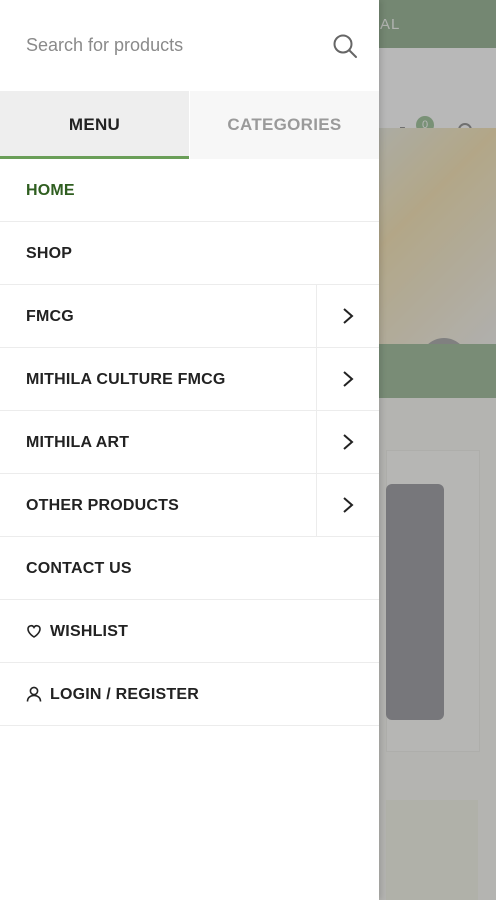 The image size is (496, 900). I want to click on menu-item-shop: SHOP, so click(189, 253).